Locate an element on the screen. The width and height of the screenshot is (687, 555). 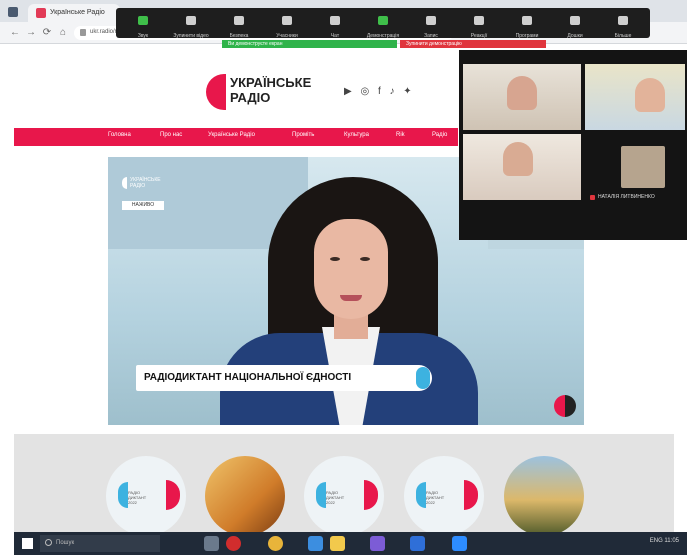
search-icon is located at coordinates (48, 542).